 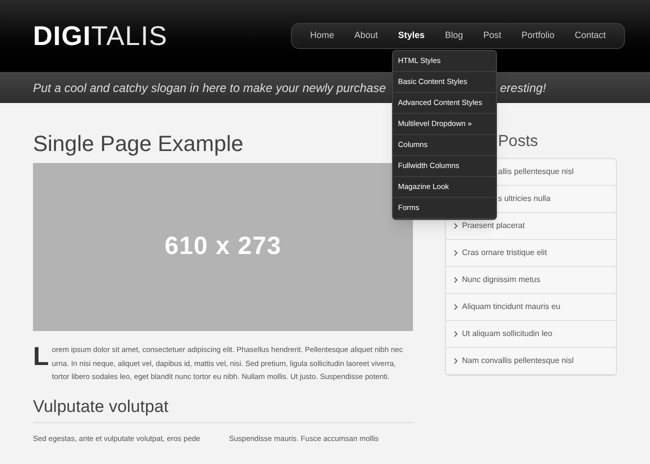 What do you see at coordinates (223, 408) in the screenshot?
I see `section-heading: Vulputate volutpat` at bounding box center [223, 408].